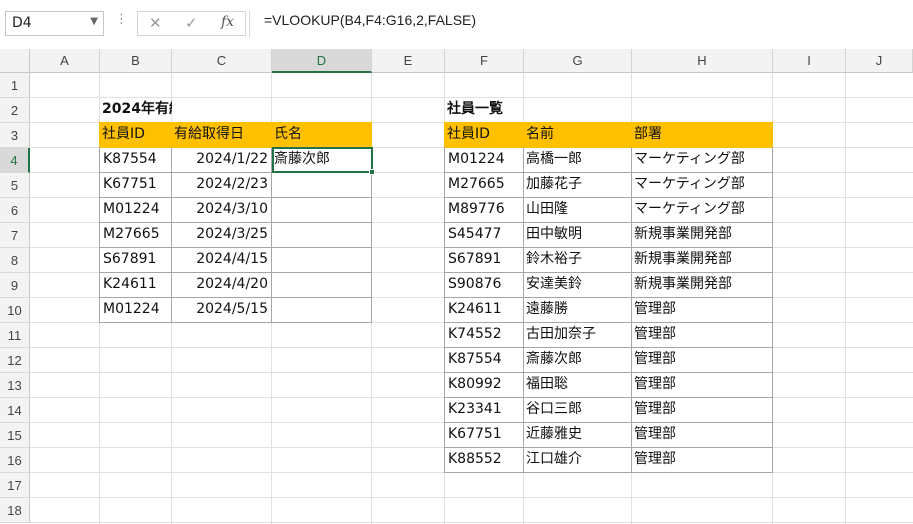 The width and height of the screenshot is (913, 524). What do you see at coordinates (321, 135) in the screenshot?
I see `table1-header-cell: 氏名` at bounding box center [321, 135].